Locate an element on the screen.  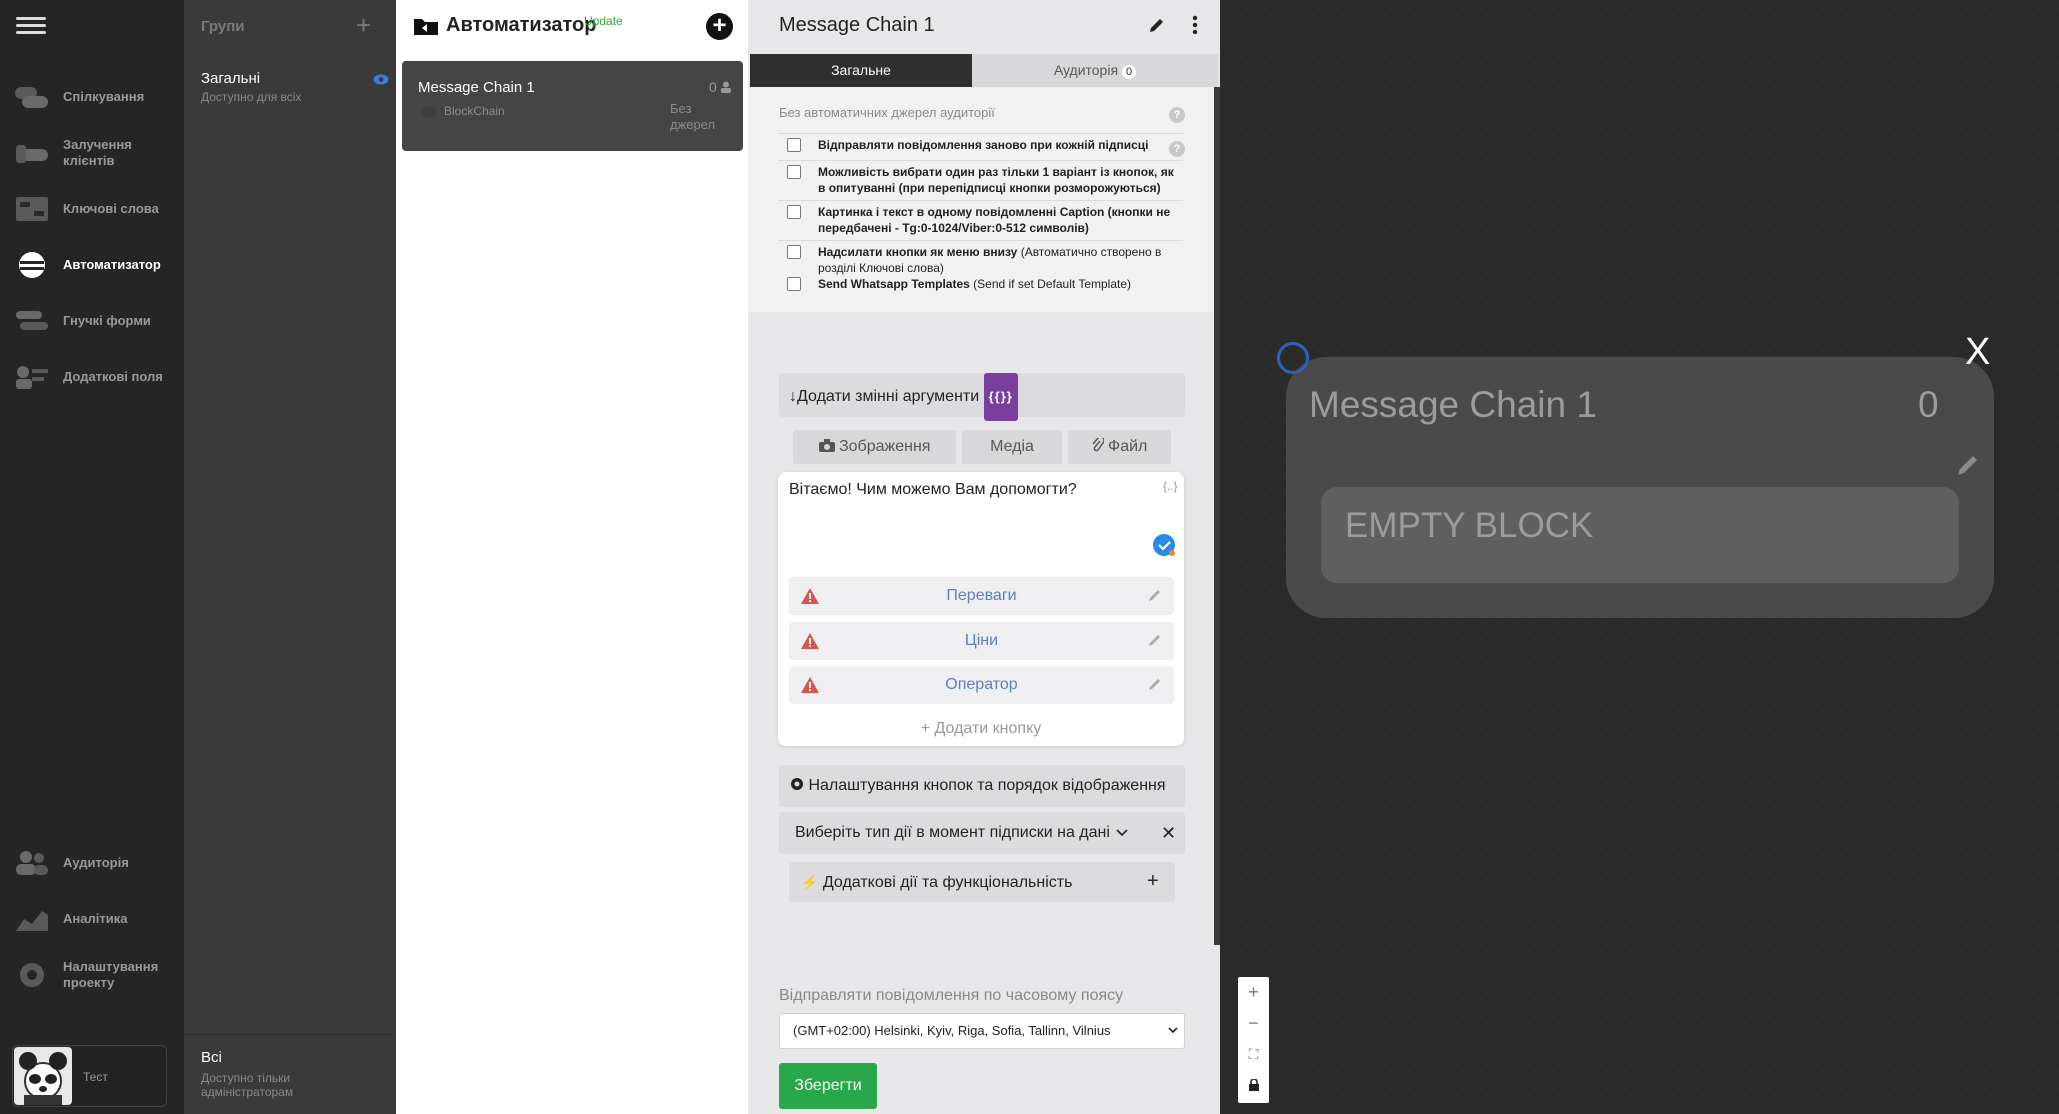
tab-general: Загальне is located at coordinates (861, 70).